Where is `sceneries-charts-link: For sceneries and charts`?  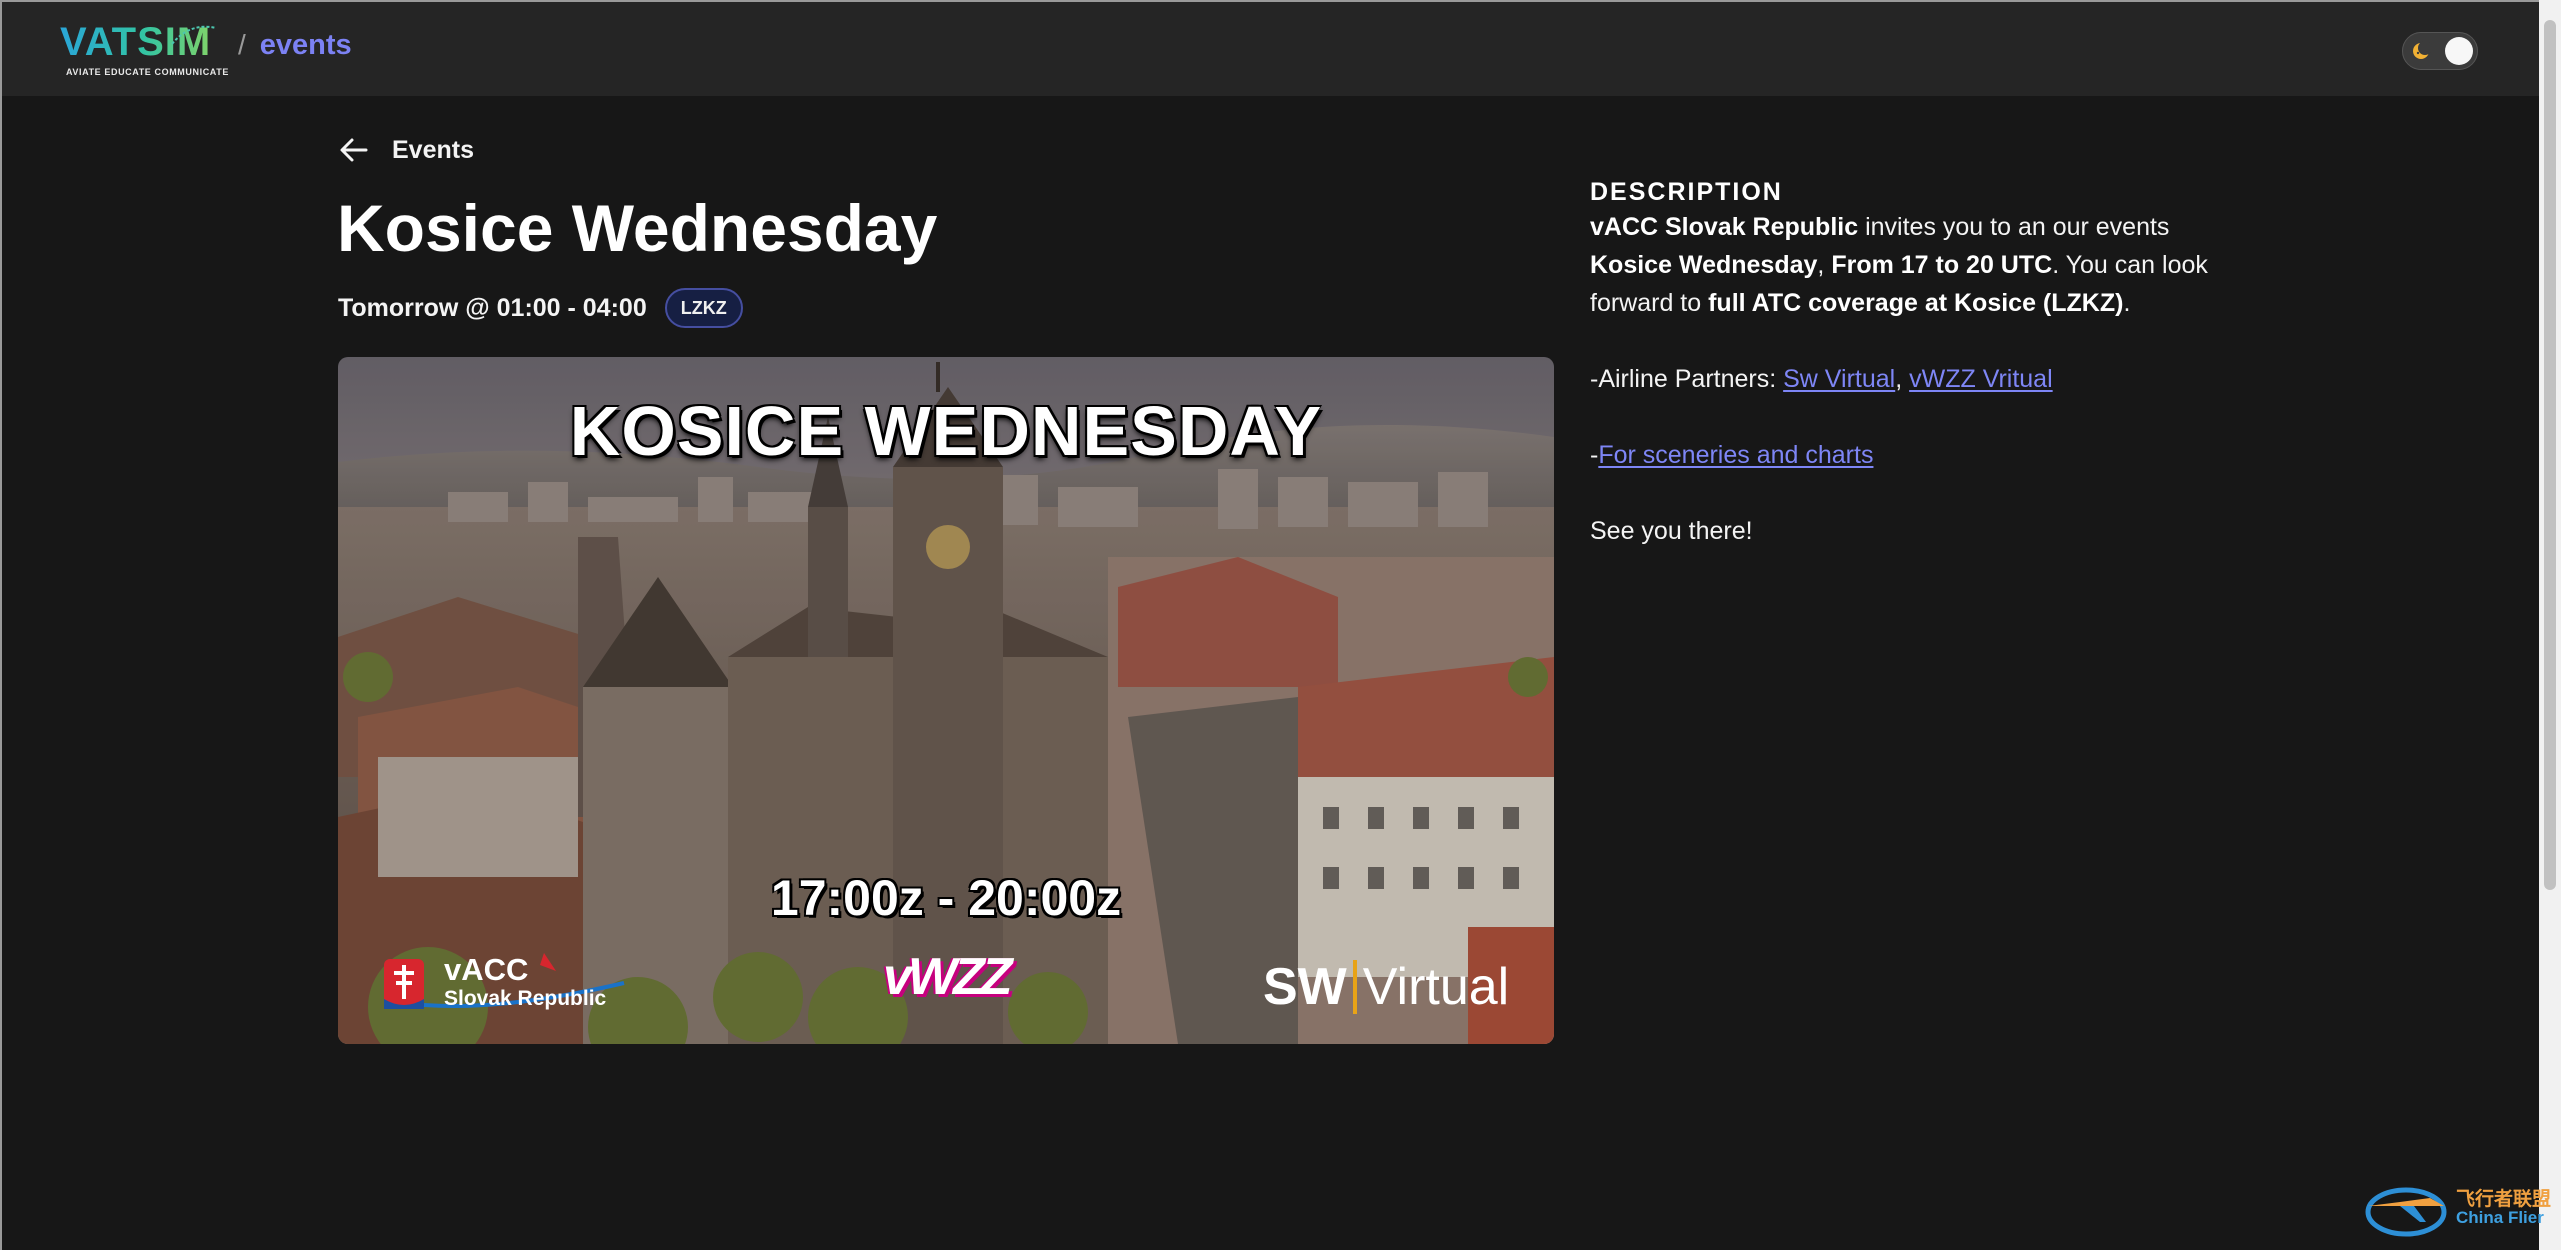
sceneries-charts-link: For sceneries and charts is located at coordinates (1735, 455).